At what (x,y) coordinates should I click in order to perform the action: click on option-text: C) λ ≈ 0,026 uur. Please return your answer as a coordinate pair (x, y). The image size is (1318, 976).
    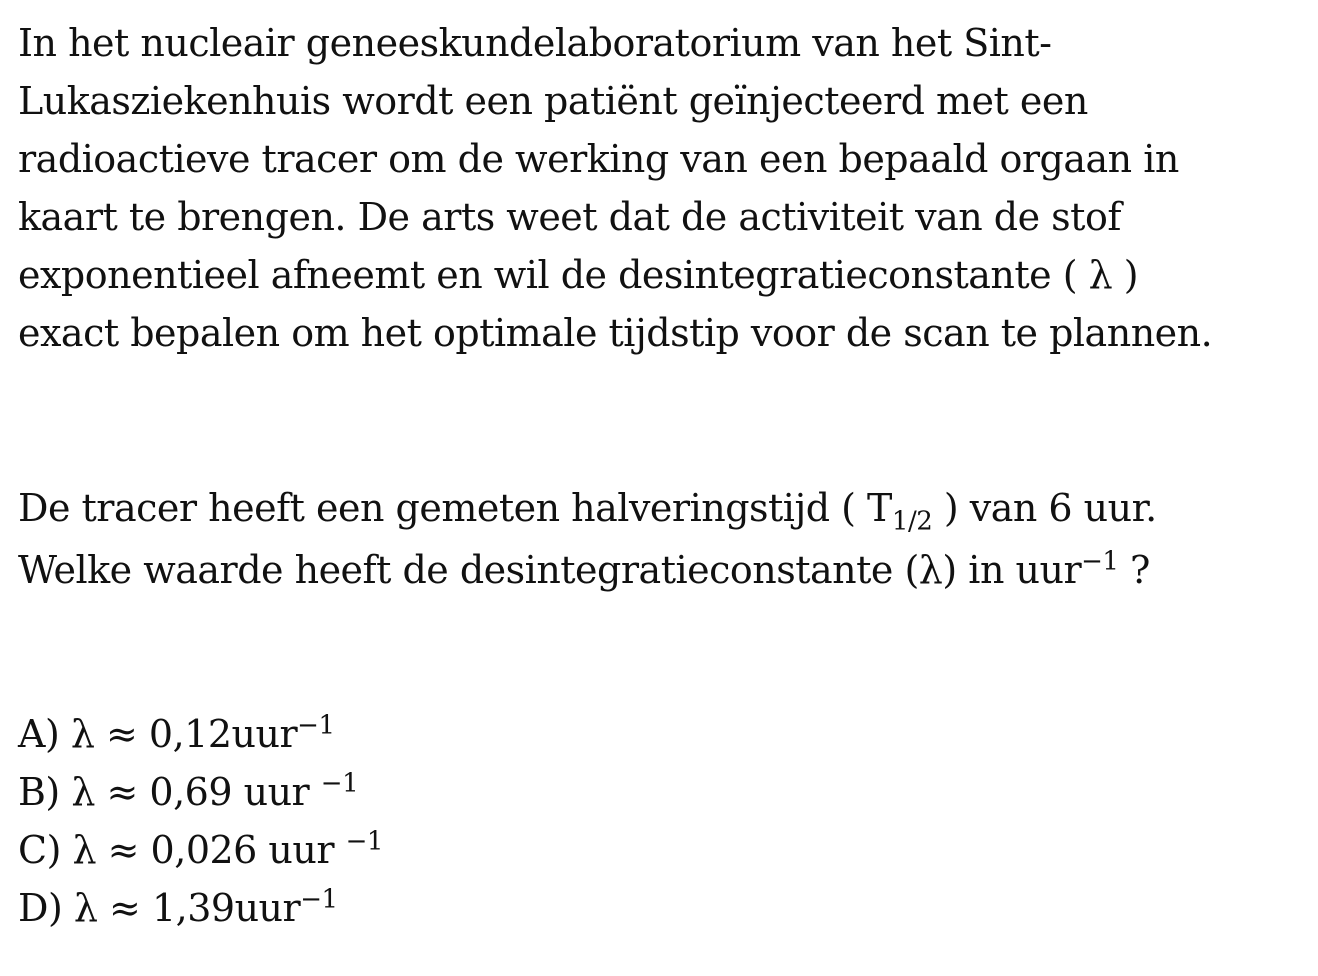
    Looking at the image, I should click on (182, 850).